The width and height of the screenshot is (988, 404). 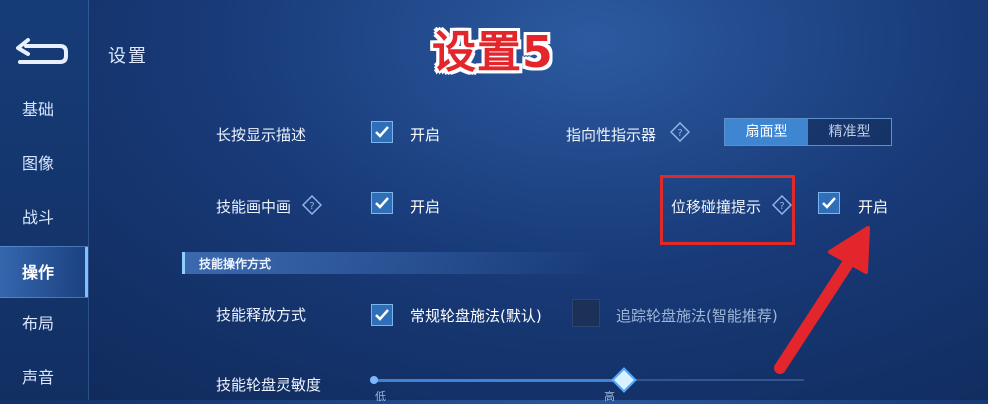 I want to click on skill-pip-label: 技能画中画, so click(x=254, y=207).